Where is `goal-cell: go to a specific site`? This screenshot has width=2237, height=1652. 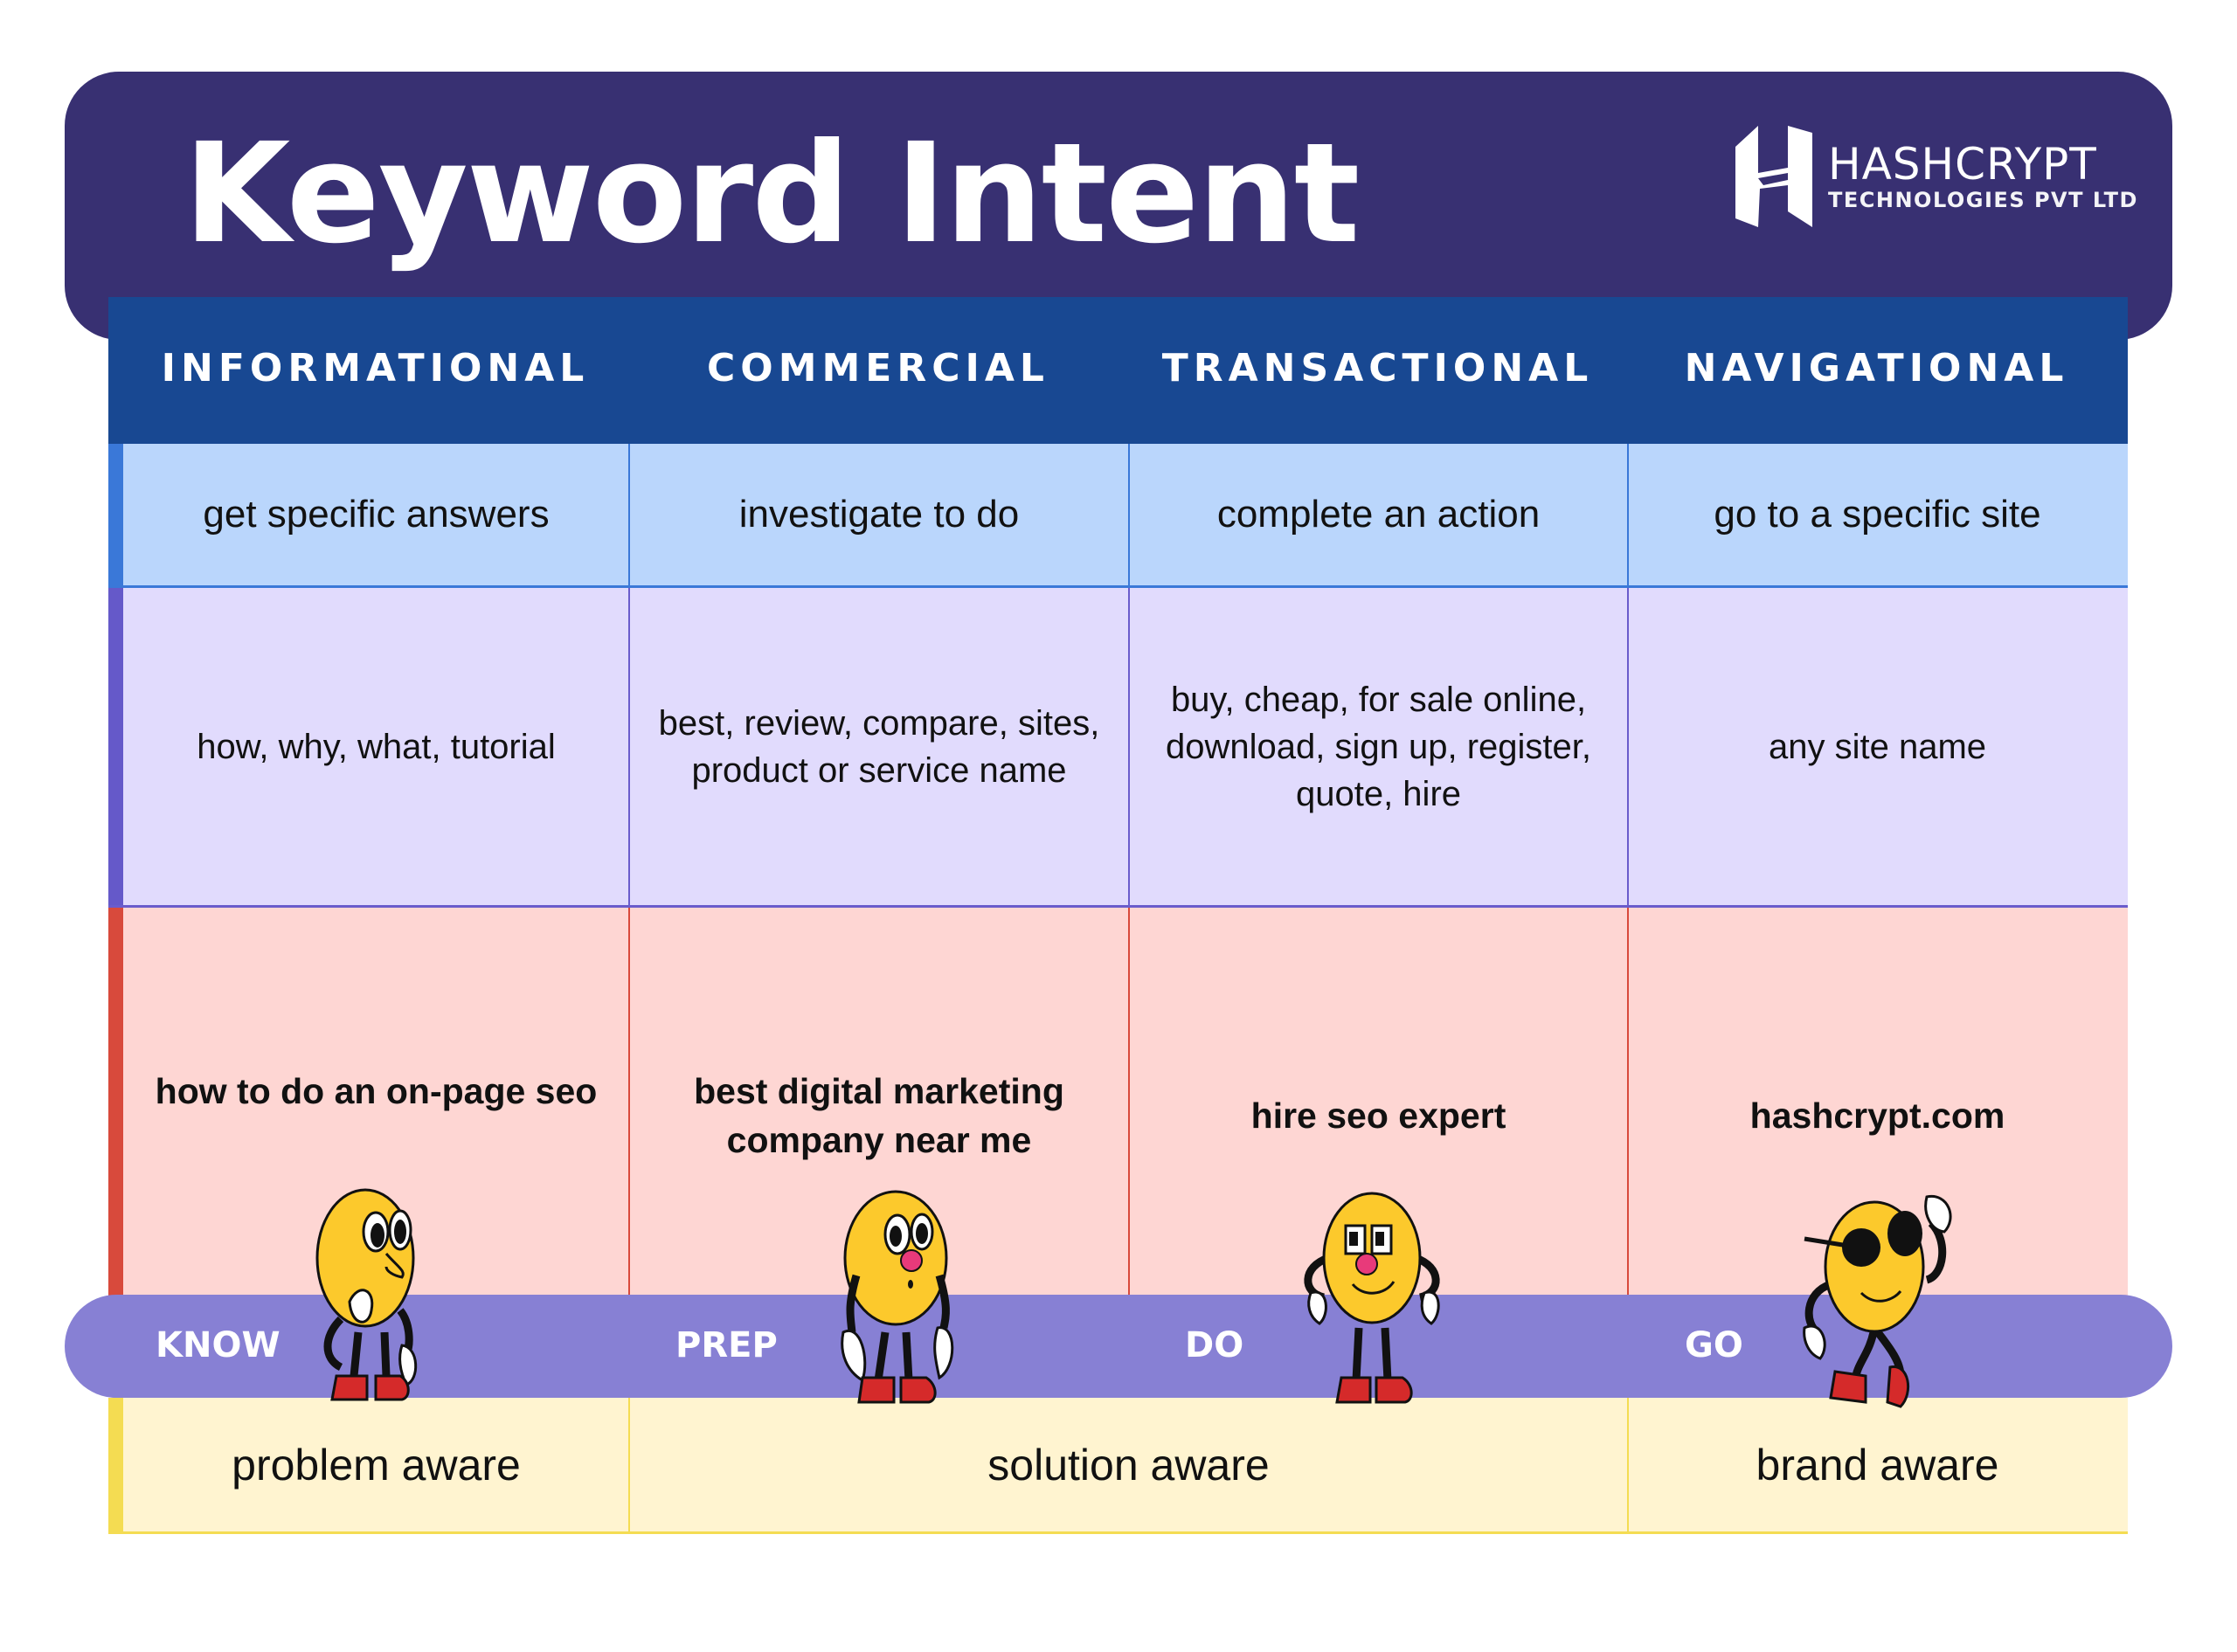 goal-cell: go to a specific site is located at coordinates (1877, 514).